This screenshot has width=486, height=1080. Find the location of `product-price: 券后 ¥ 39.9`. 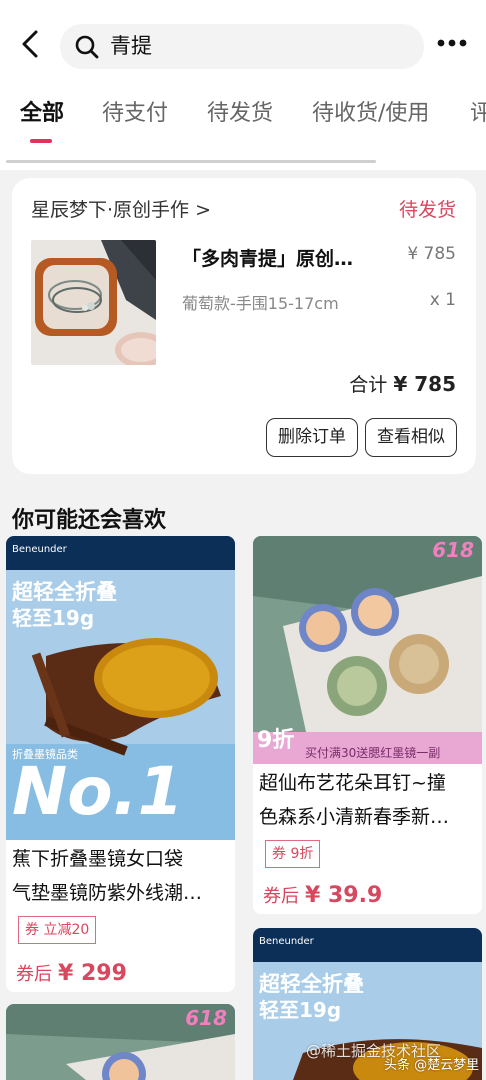

product-price: 券后 ¥ 39.9 is located at coordinates (322, 895).